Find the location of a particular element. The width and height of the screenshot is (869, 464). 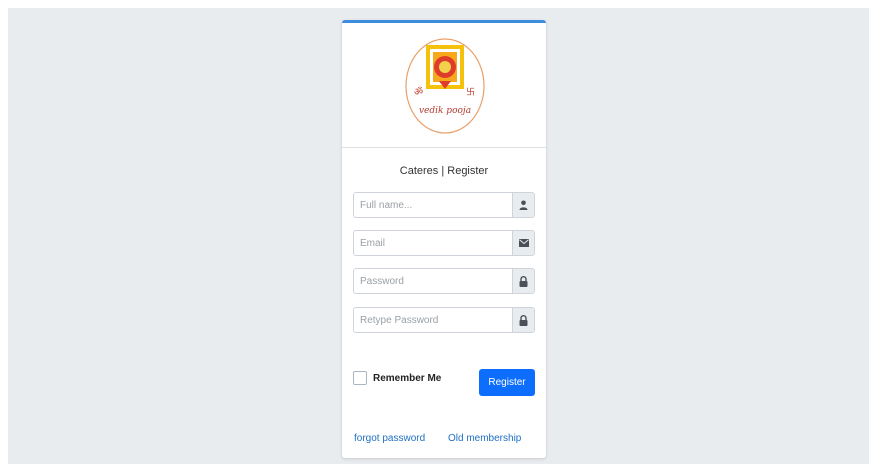

card-header: ॐ 卐 vedik pooja is located at coordinates (444, 85).